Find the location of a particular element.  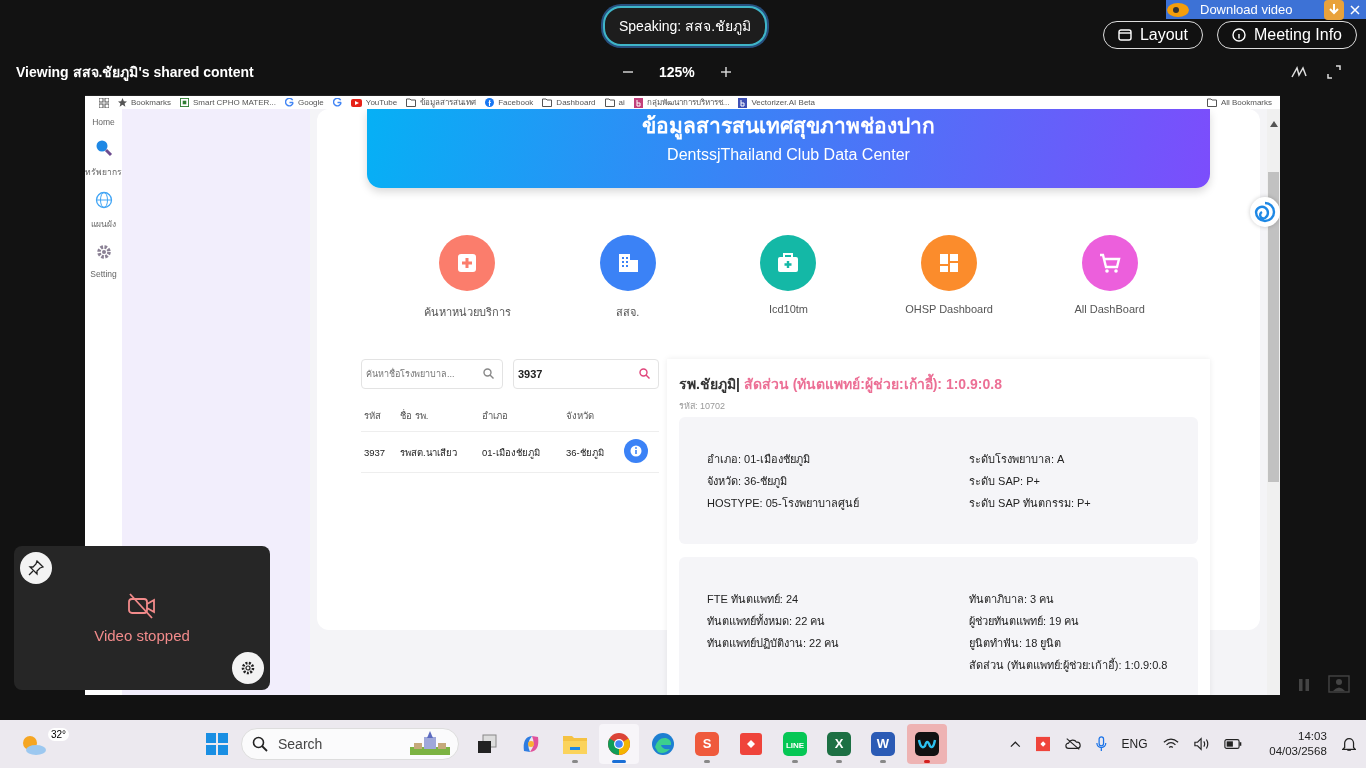

column-header: อำเภอ is located at coordinates (495, 415).